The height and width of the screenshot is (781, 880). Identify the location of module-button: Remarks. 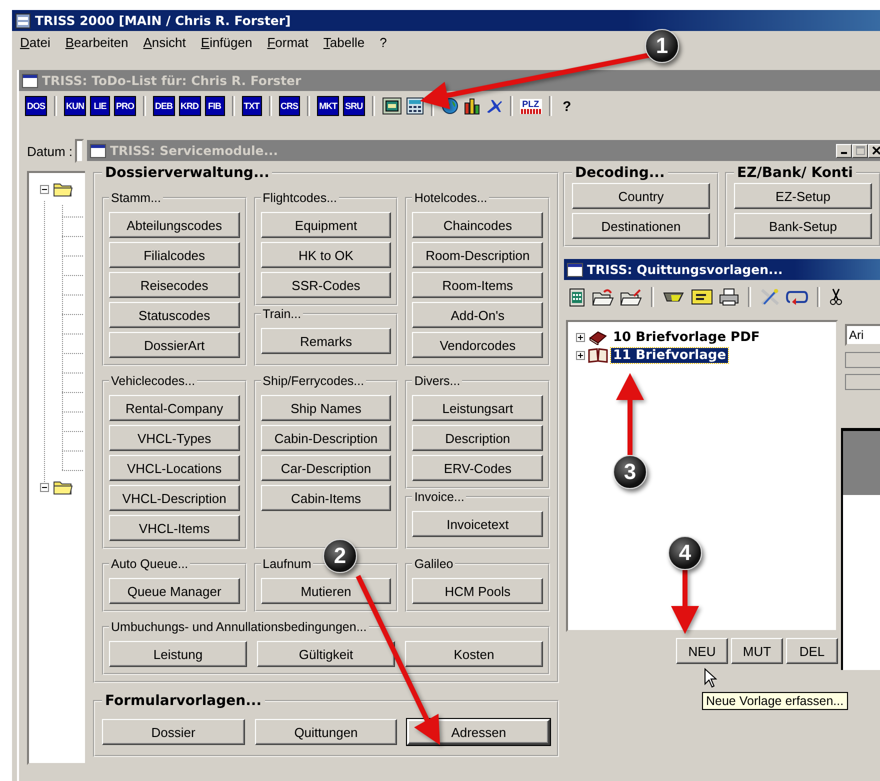
(326, 341).